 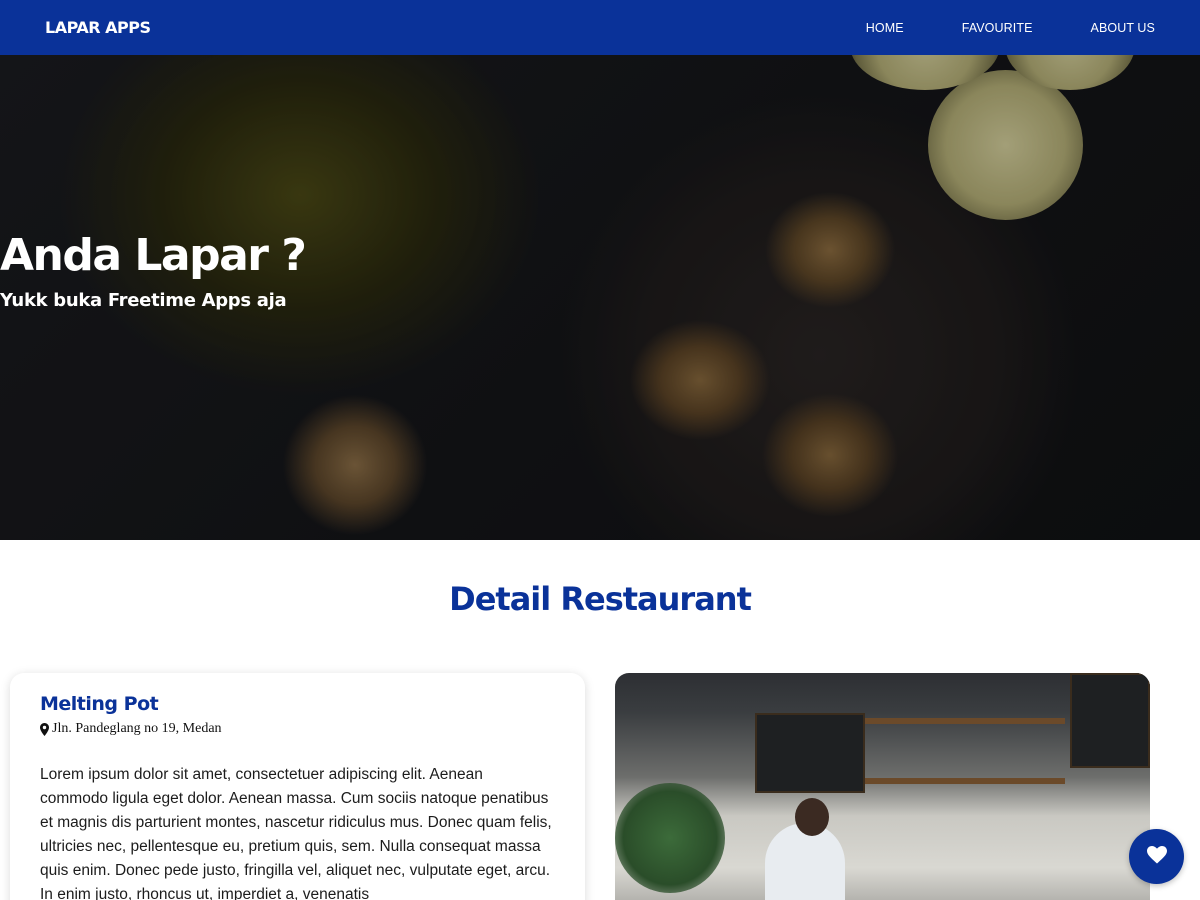 What do you see at coordinates (600, 599) in the screenshot?
I see `section-title: Detail Restaurant` at bounding box center [600, 599].